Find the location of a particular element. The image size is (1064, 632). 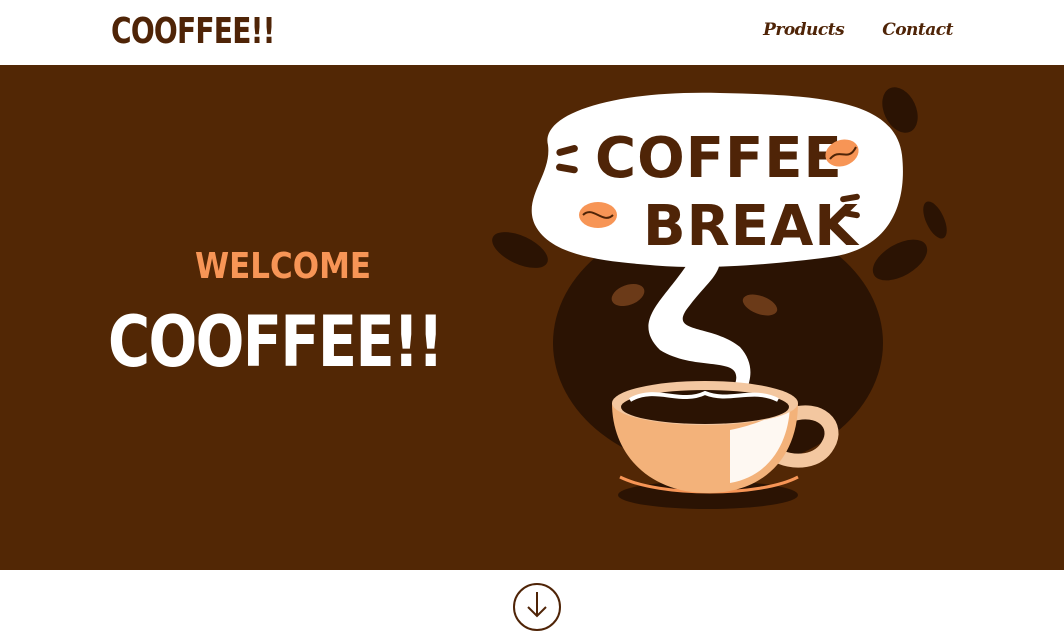

nav-link-products: Products is located at coordinates (804, 30).